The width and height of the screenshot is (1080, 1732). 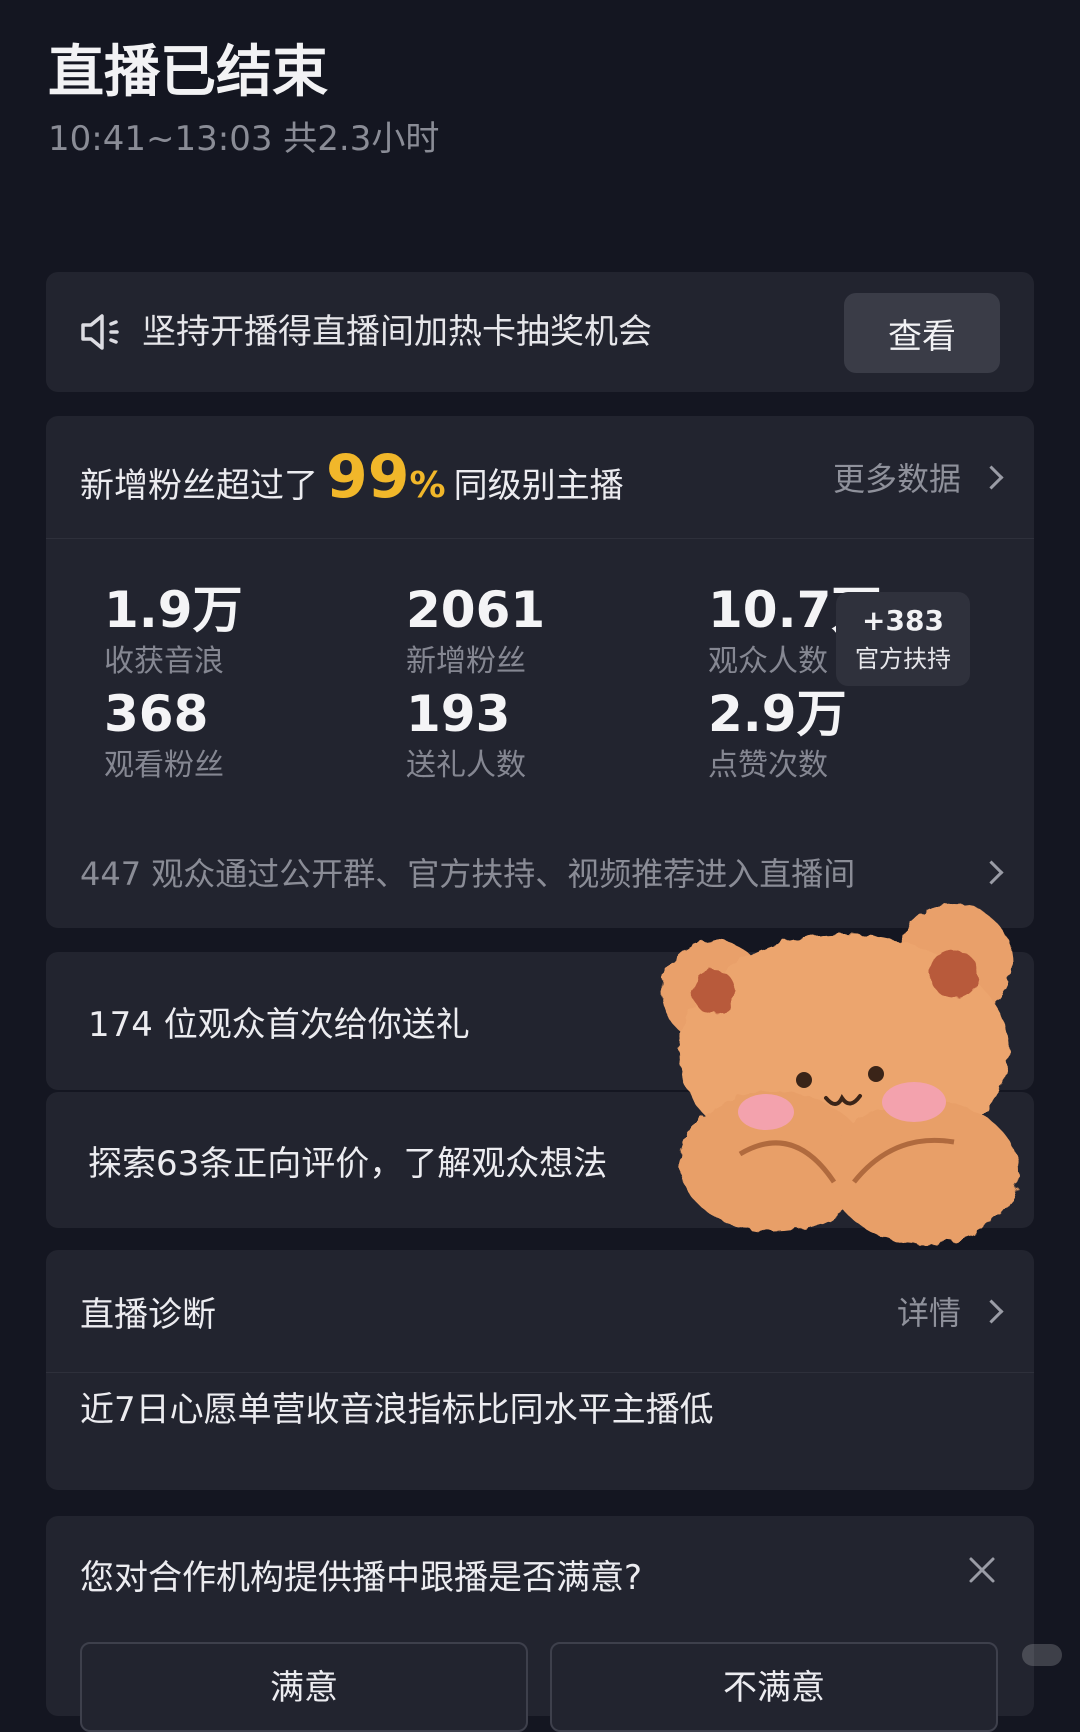 I want to click on notice-bar: 坚持开播得直播间加热卡抽奖机会 查看, so click(x=540, y=332).